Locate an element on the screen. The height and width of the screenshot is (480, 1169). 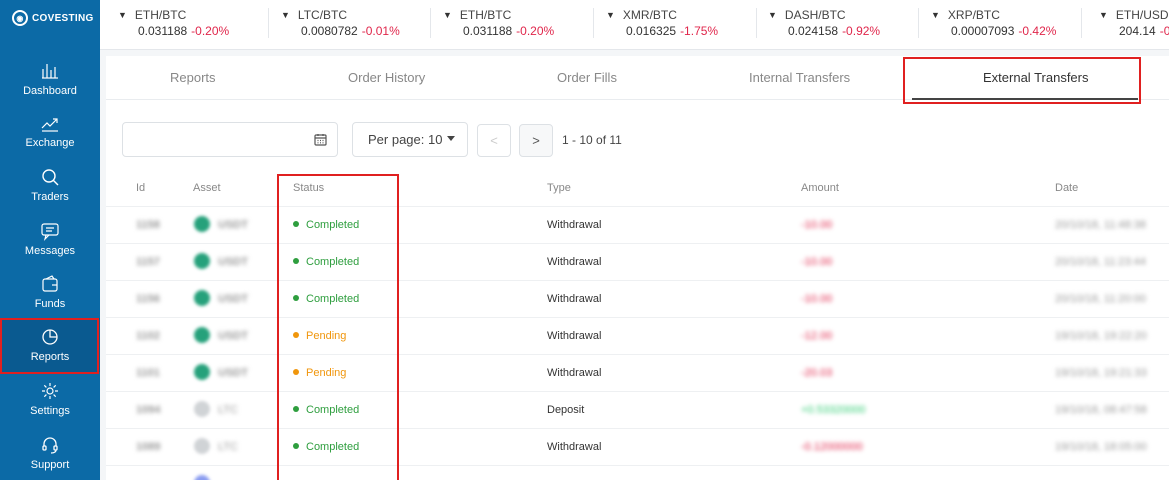
ticker-pair: ETH/USD is located at coordinates (1142, 15).